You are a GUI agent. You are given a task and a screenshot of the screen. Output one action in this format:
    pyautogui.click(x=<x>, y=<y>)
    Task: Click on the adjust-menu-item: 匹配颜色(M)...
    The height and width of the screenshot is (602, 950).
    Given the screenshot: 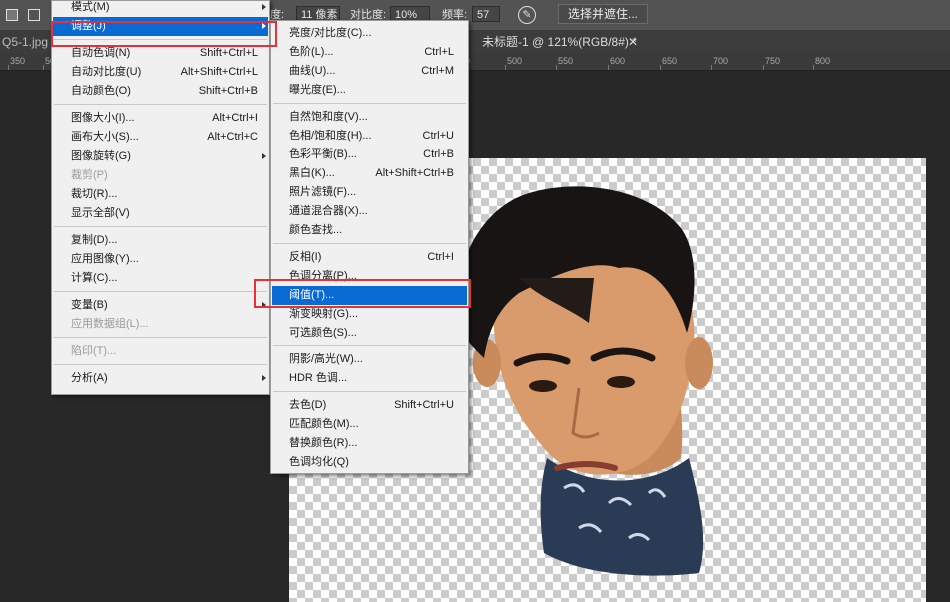 What is the action you would take?
    pyautogui.click(x=369, y=424)
    